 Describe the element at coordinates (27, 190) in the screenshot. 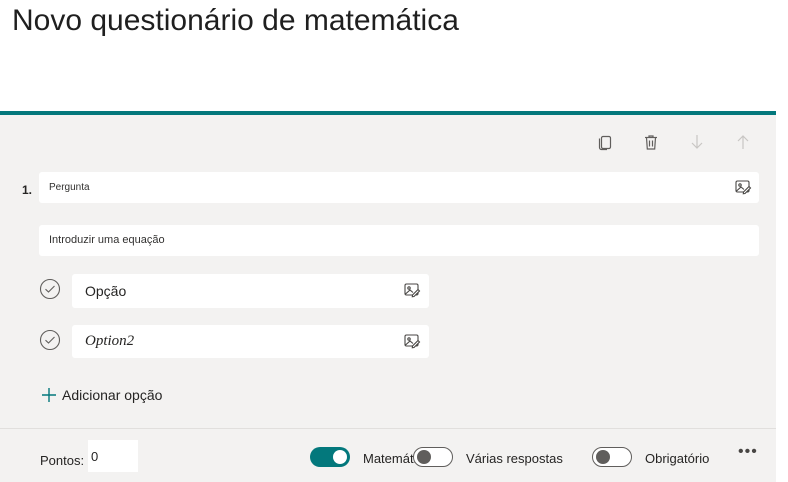

I see `question-number: 1.` at that location.